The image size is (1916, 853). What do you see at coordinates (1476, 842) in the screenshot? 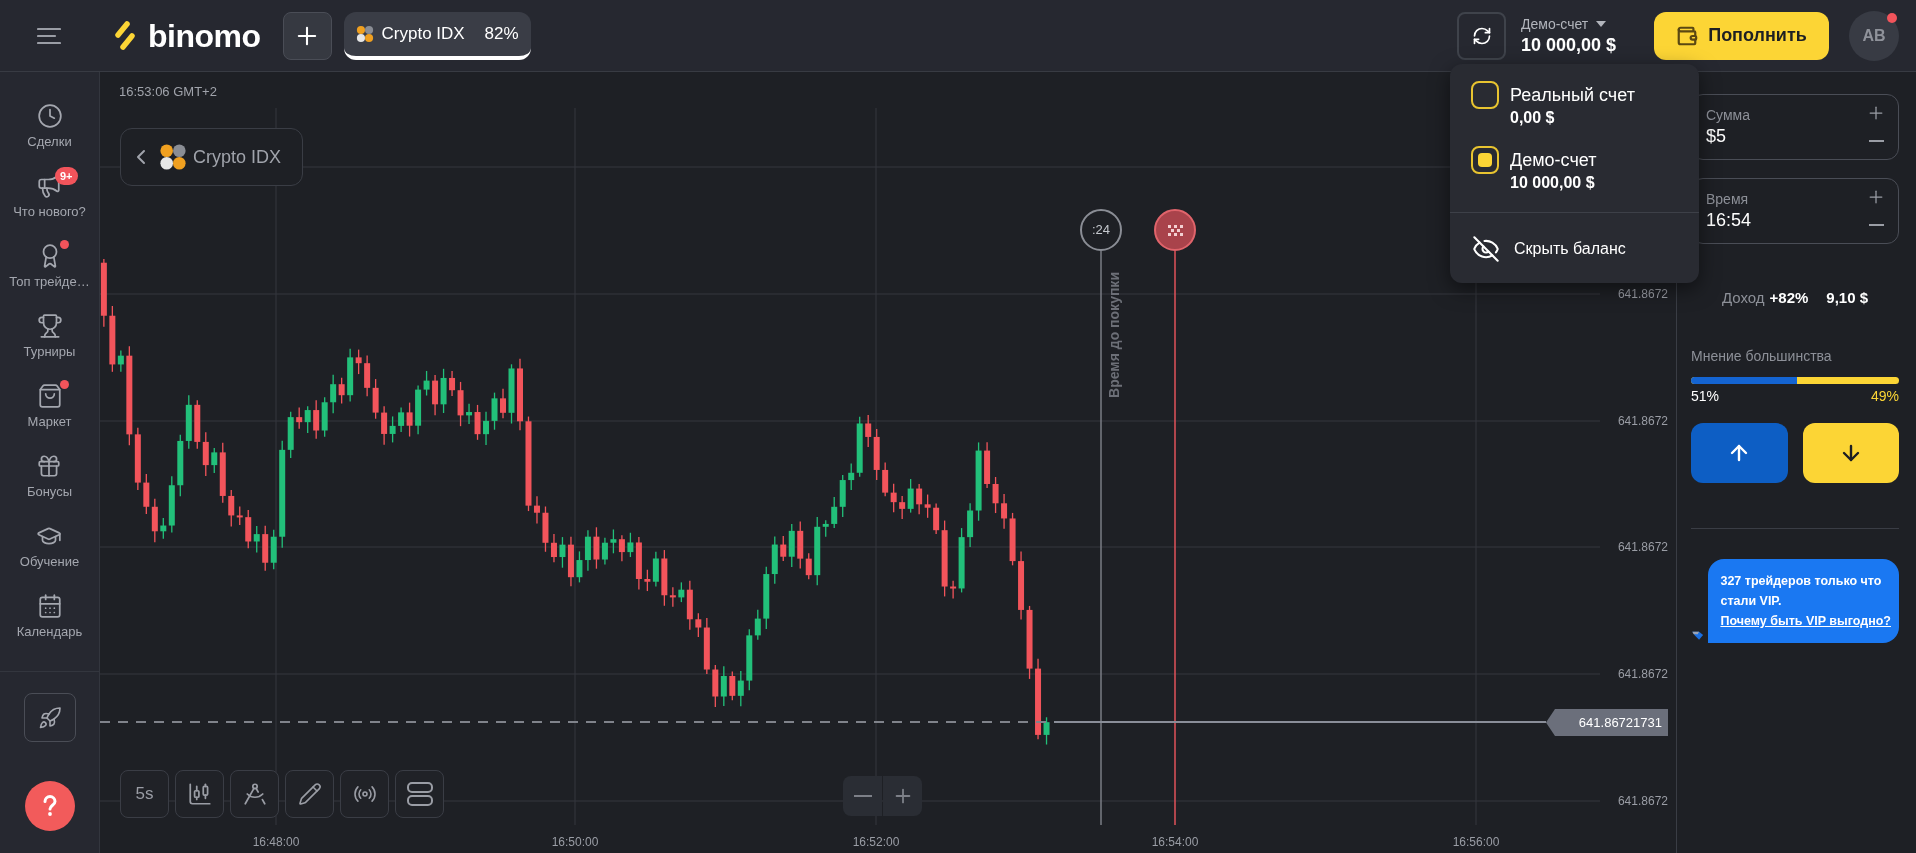
I see `time-axis-label: 16:56:00` at bounding box center [1476, 842].